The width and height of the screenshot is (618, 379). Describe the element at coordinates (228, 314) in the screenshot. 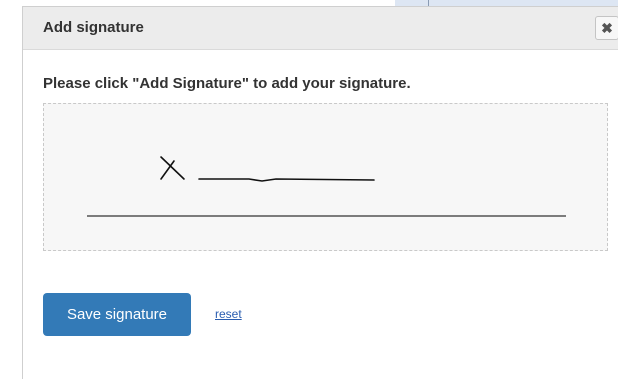

I see `reset-link: reset` at that location.